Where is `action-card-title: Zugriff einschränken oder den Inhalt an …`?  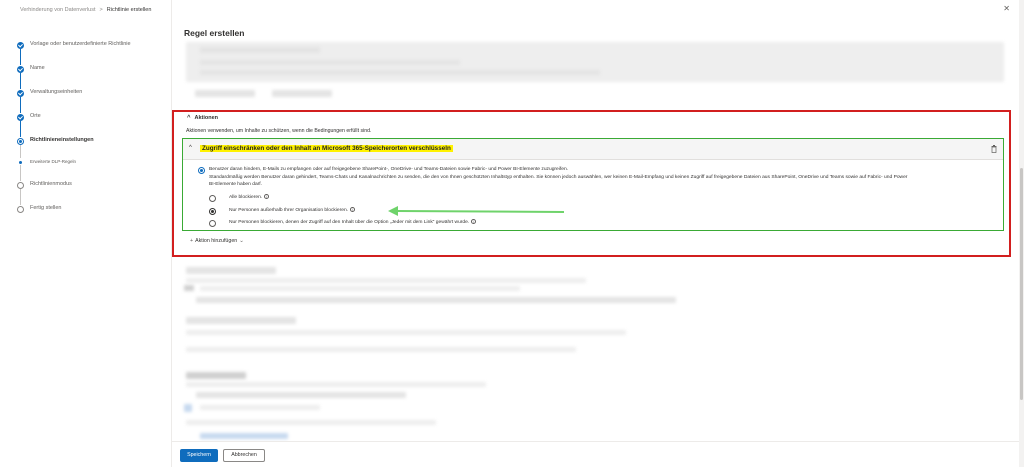 action-card-title: Zugriff einschränken oder den Inhalt an … is located at coordinates (326, 148).